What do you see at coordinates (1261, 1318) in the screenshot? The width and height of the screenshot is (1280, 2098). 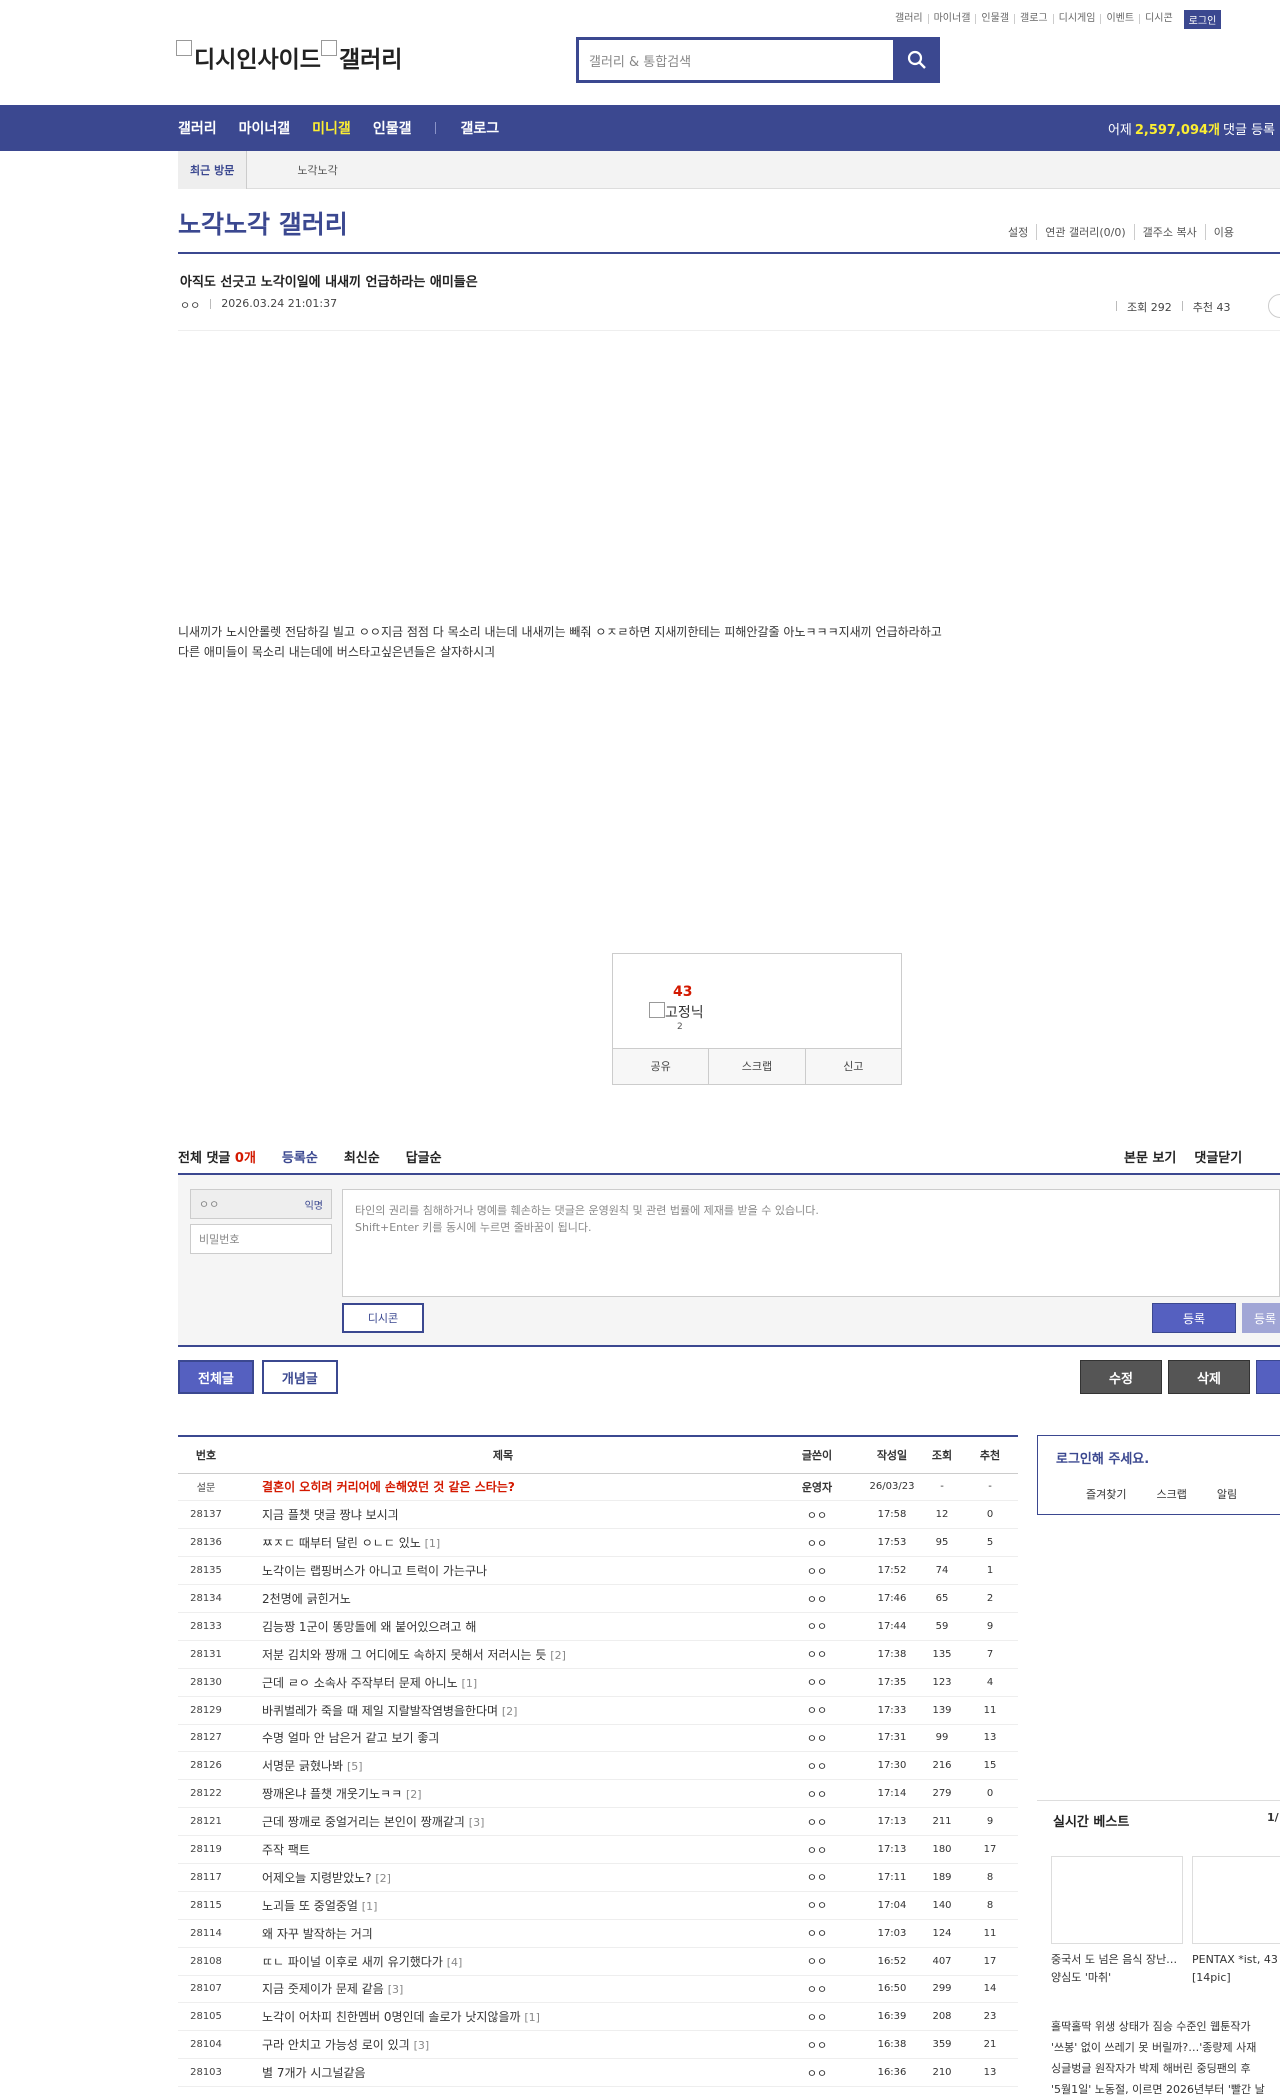 I see `comment-register-recommend-button: 등록` at bounding box center [1261, 1318].